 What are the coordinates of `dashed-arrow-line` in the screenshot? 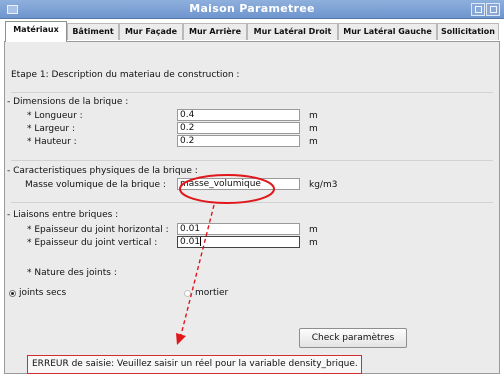 It's located at (197, 270).